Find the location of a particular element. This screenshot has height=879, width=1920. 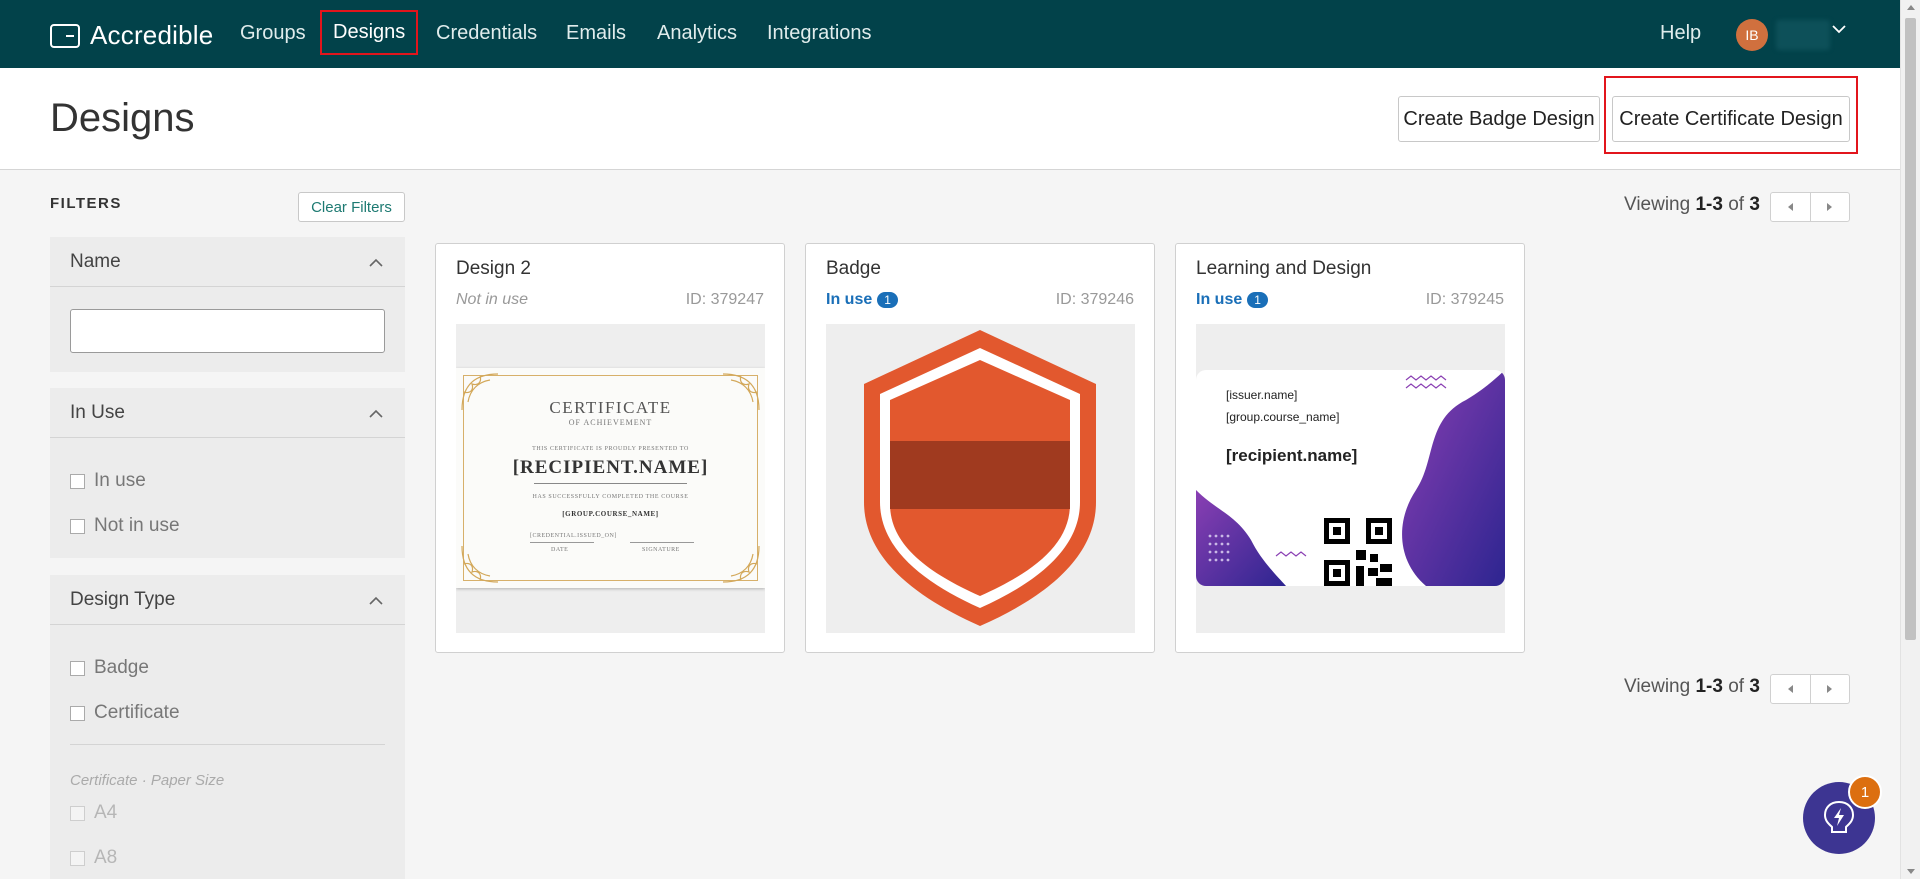

certificate-date-label: DATE is located at coordinates (560, 550).